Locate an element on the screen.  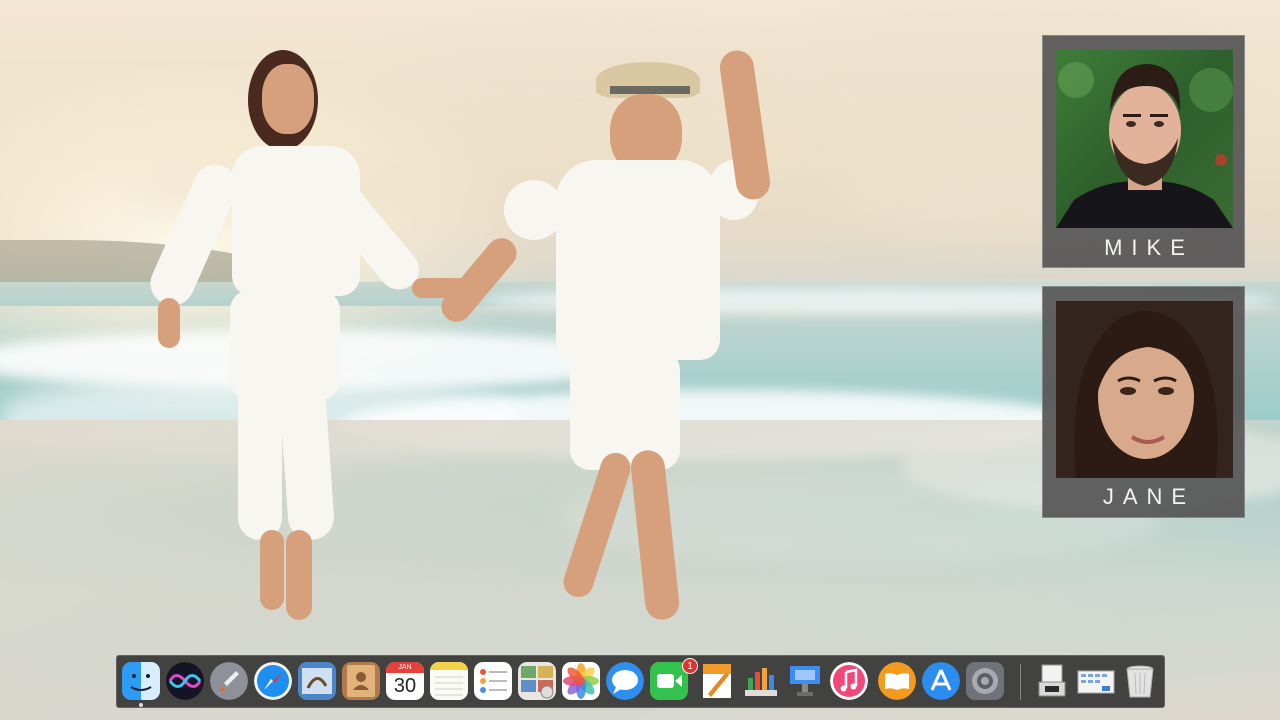
pages-icon is located at coordinates (717, 681).